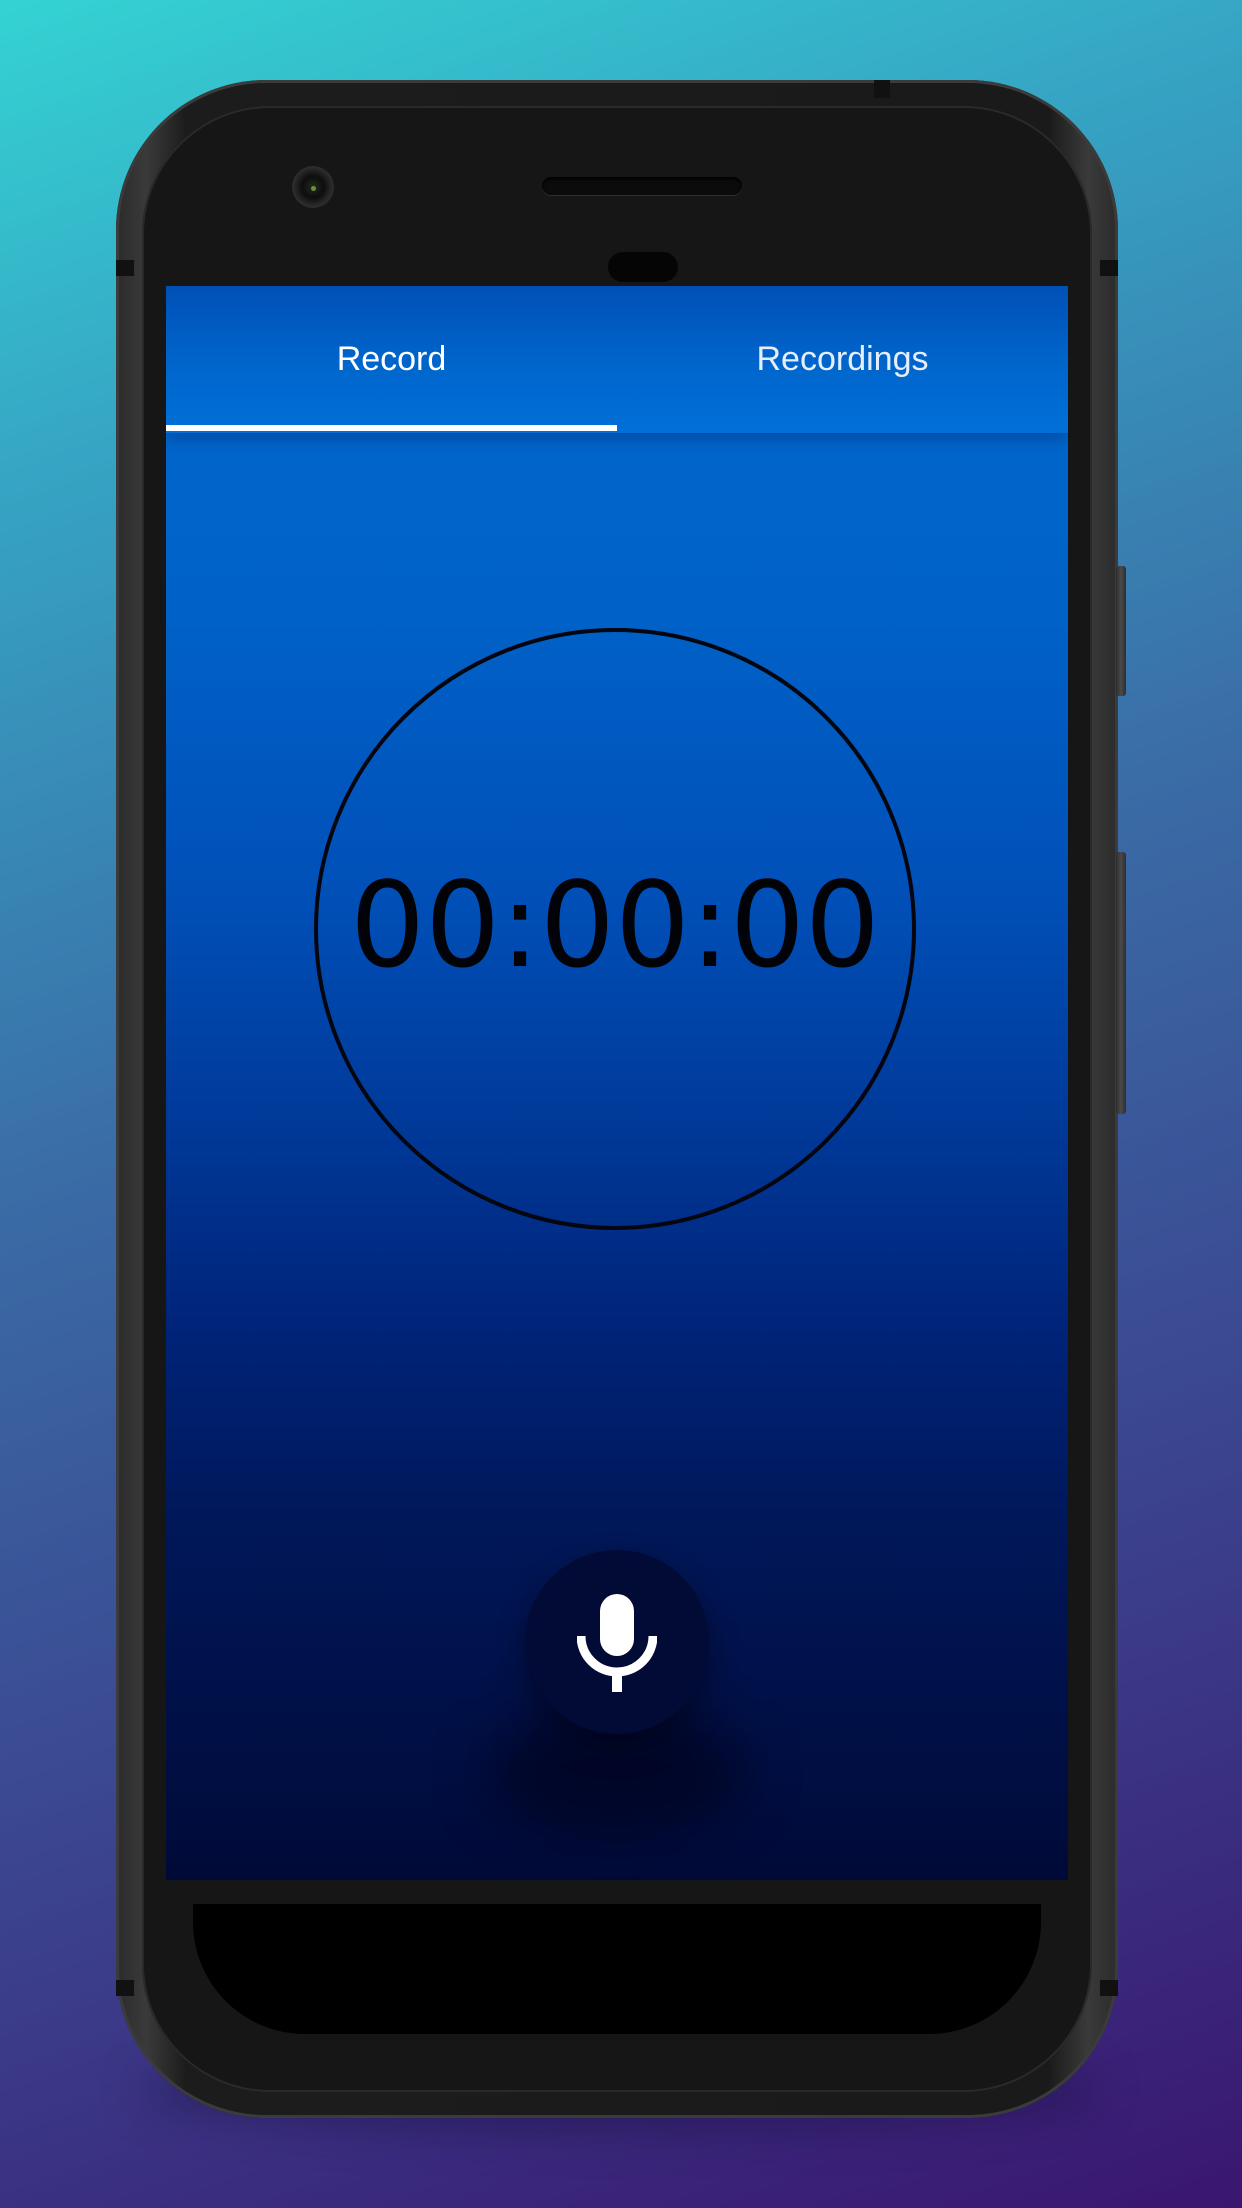  What do you see at coordinates (617, 1969) in the screenshot?
I see `bottom-bezel` at bounding box center [617, 1969].